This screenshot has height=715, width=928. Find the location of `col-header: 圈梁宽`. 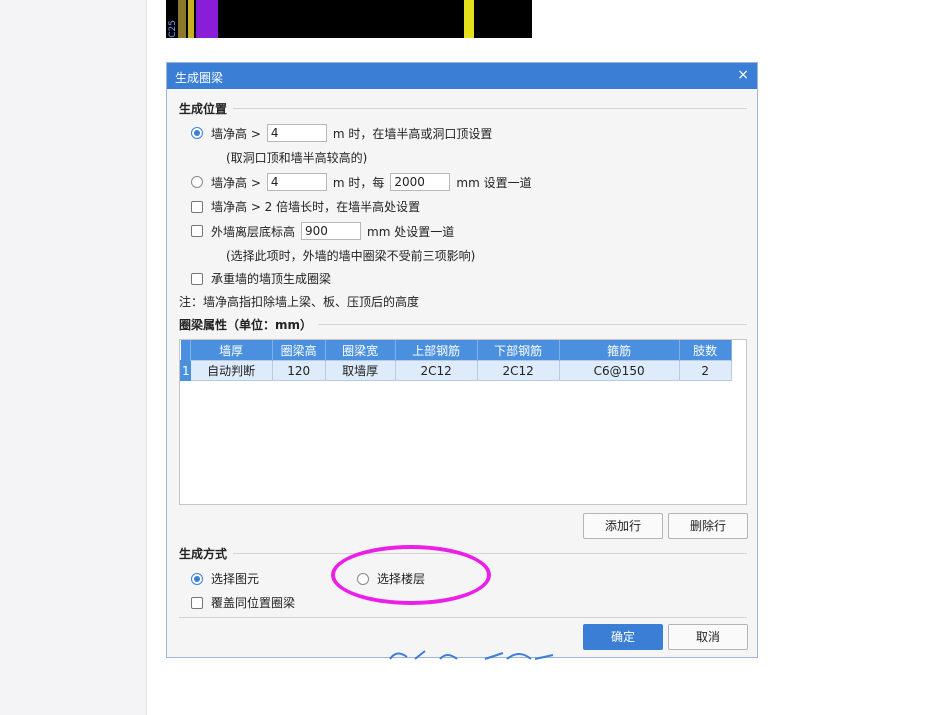

col-header: 圈梁宽 is located at coordinates (360, 350).